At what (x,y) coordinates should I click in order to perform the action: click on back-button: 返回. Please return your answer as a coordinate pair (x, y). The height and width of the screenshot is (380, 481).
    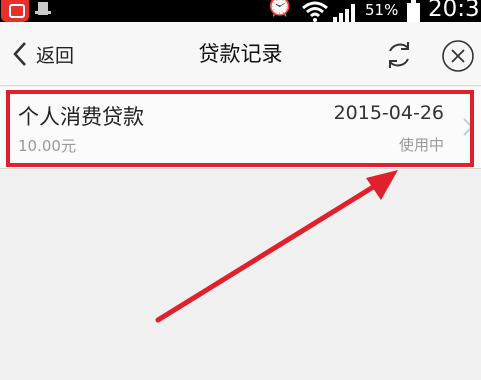
    Looking at the image, I should click on (53, 54).